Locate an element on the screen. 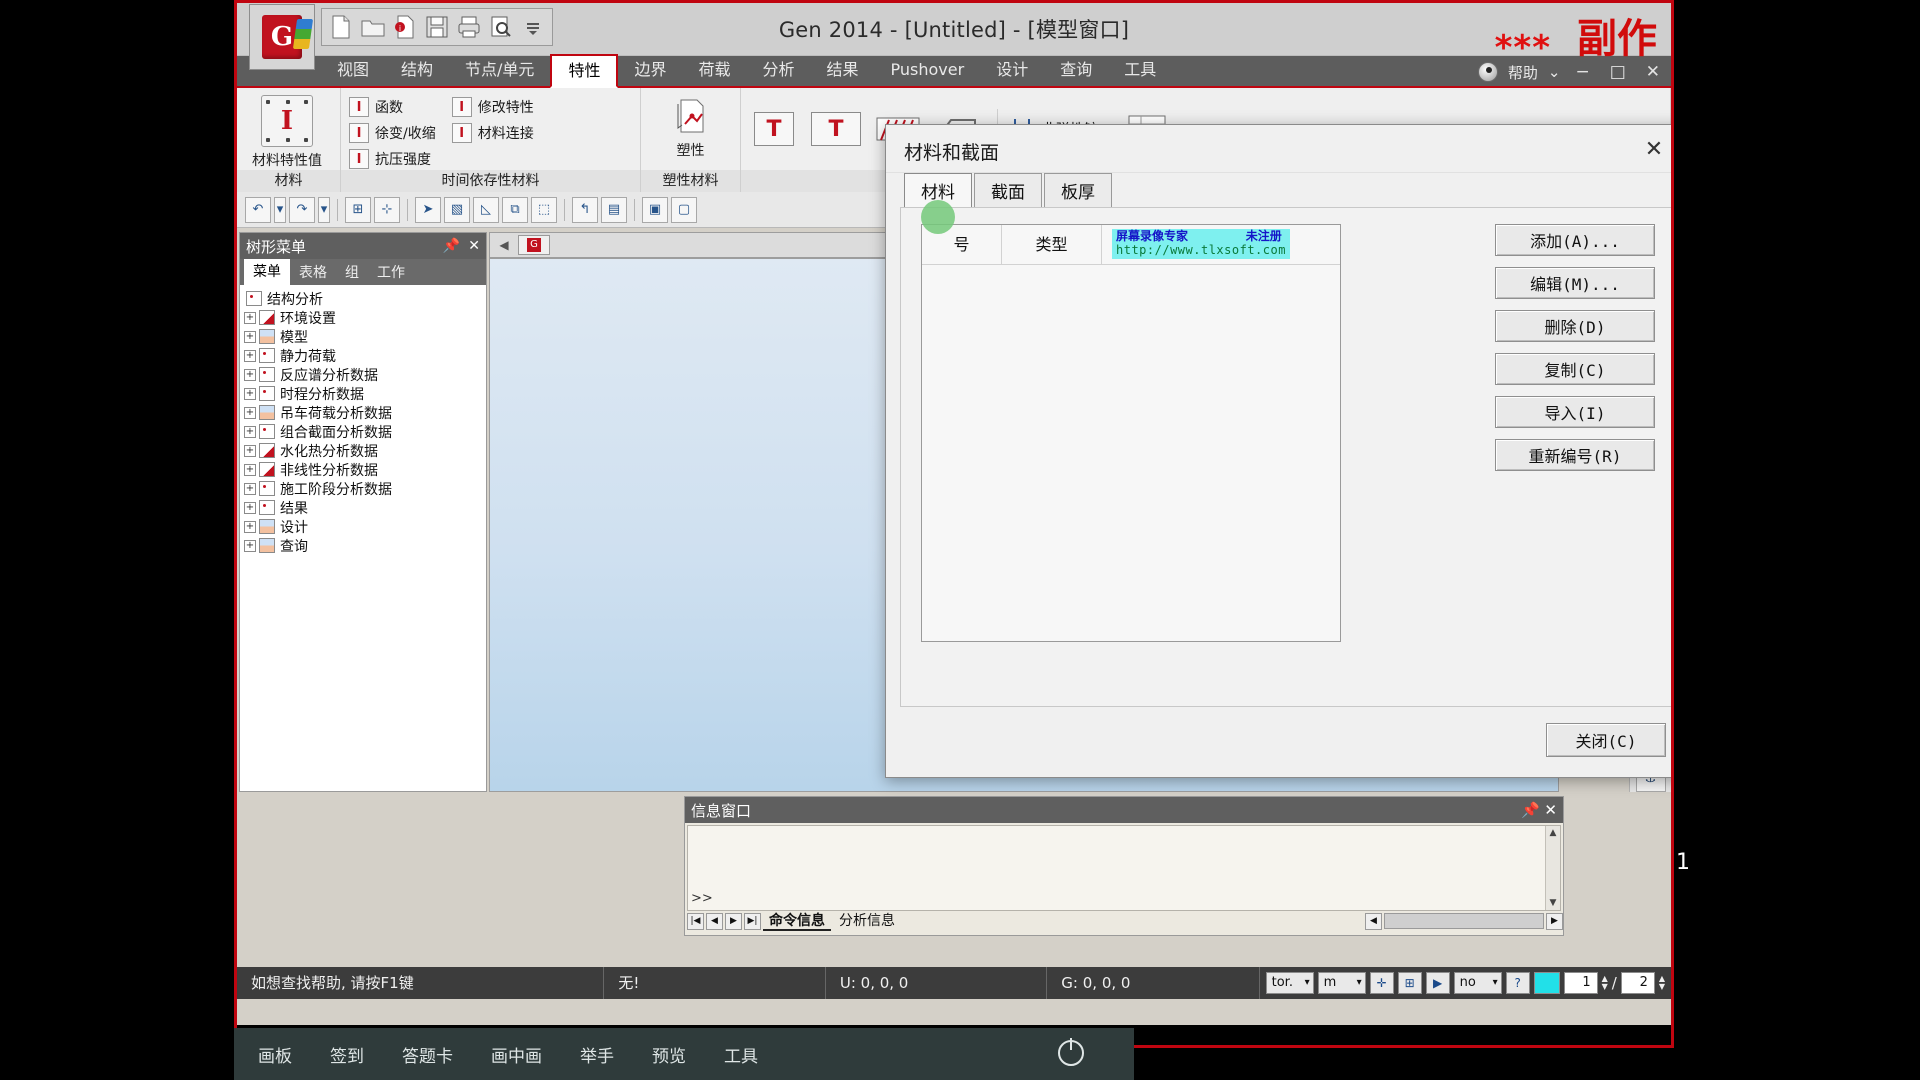  status-units-controls: tor. m ✛ ⊞ ▶ no ? 1 ▲▼ / 2 ▲▼ is located at coordinates (1465, 983).